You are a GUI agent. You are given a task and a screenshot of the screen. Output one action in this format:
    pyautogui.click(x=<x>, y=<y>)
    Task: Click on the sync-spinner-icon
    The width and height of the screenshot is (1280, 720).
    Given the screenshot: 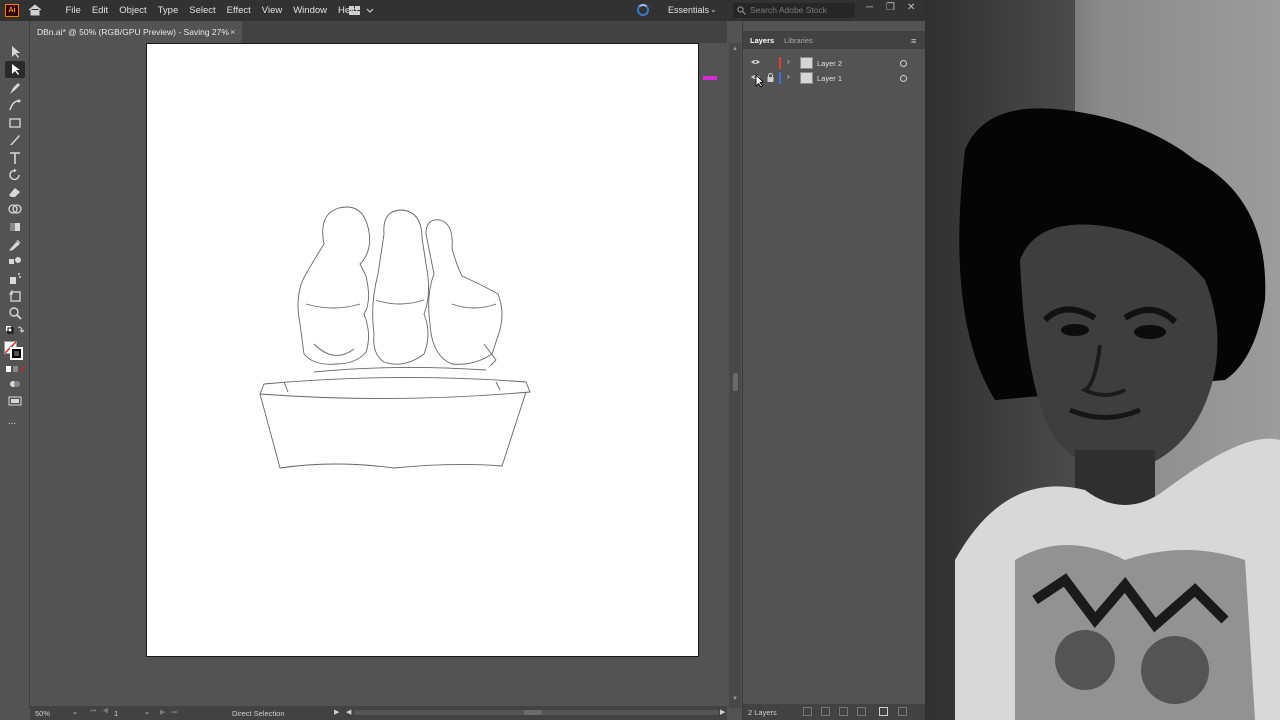 What is the action you would take?
    pyautogui.click(x=643, y=10)
    